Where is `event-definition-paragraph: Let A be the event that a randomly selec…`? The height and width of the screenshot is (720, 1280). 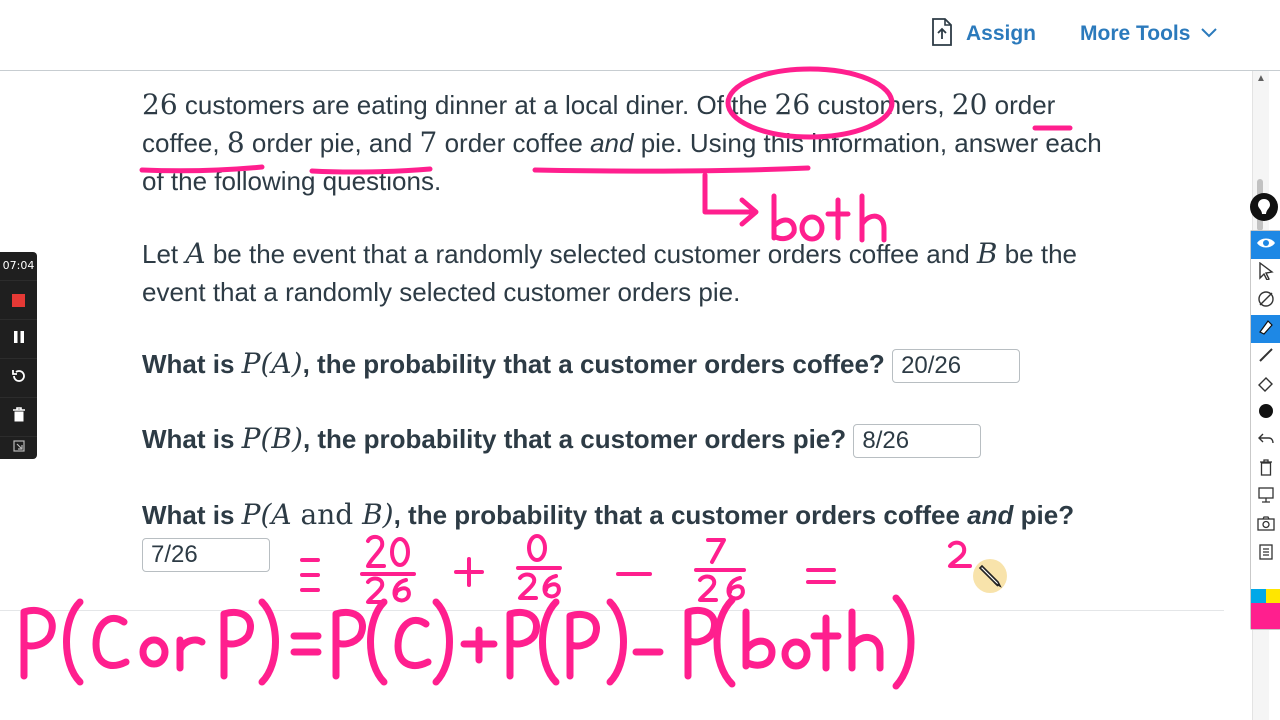
event-definition-paragraph: Let A be the event that a randomly selec… is located at coordinates (632, 273).